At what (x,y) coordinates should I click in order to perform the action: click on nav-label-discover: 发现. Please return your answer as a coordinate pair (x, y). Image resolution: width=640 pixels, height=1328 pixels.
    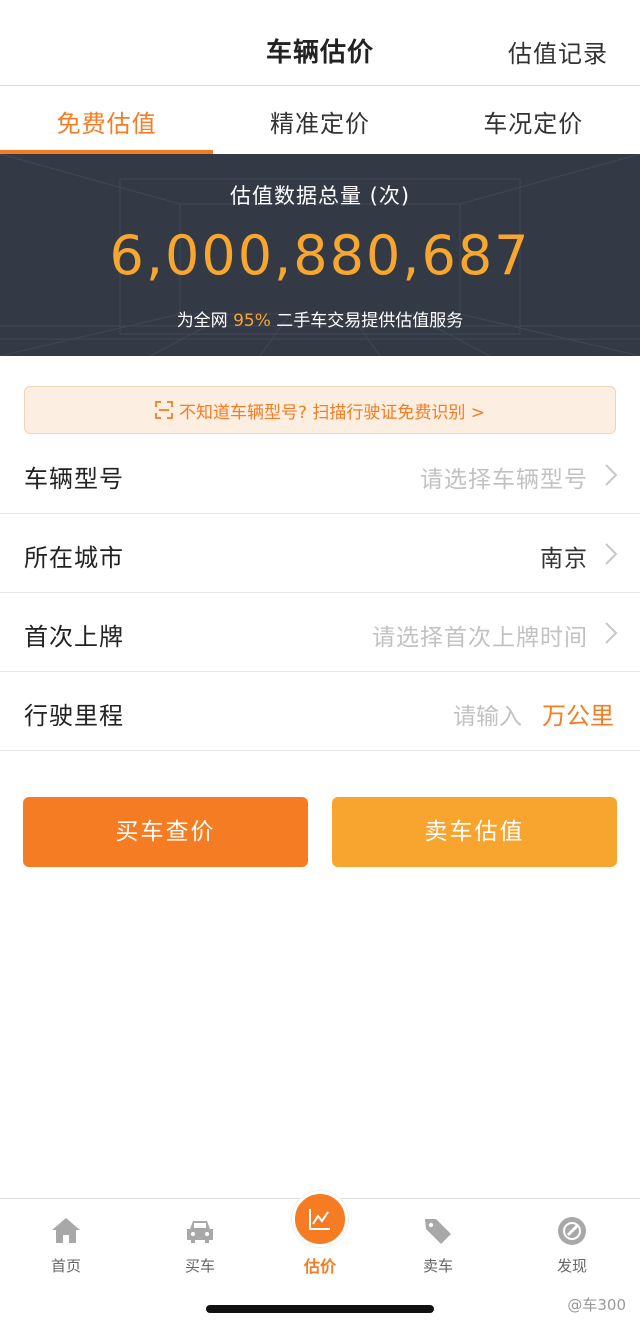
    Looking at the image, I should click on (571, 1266).